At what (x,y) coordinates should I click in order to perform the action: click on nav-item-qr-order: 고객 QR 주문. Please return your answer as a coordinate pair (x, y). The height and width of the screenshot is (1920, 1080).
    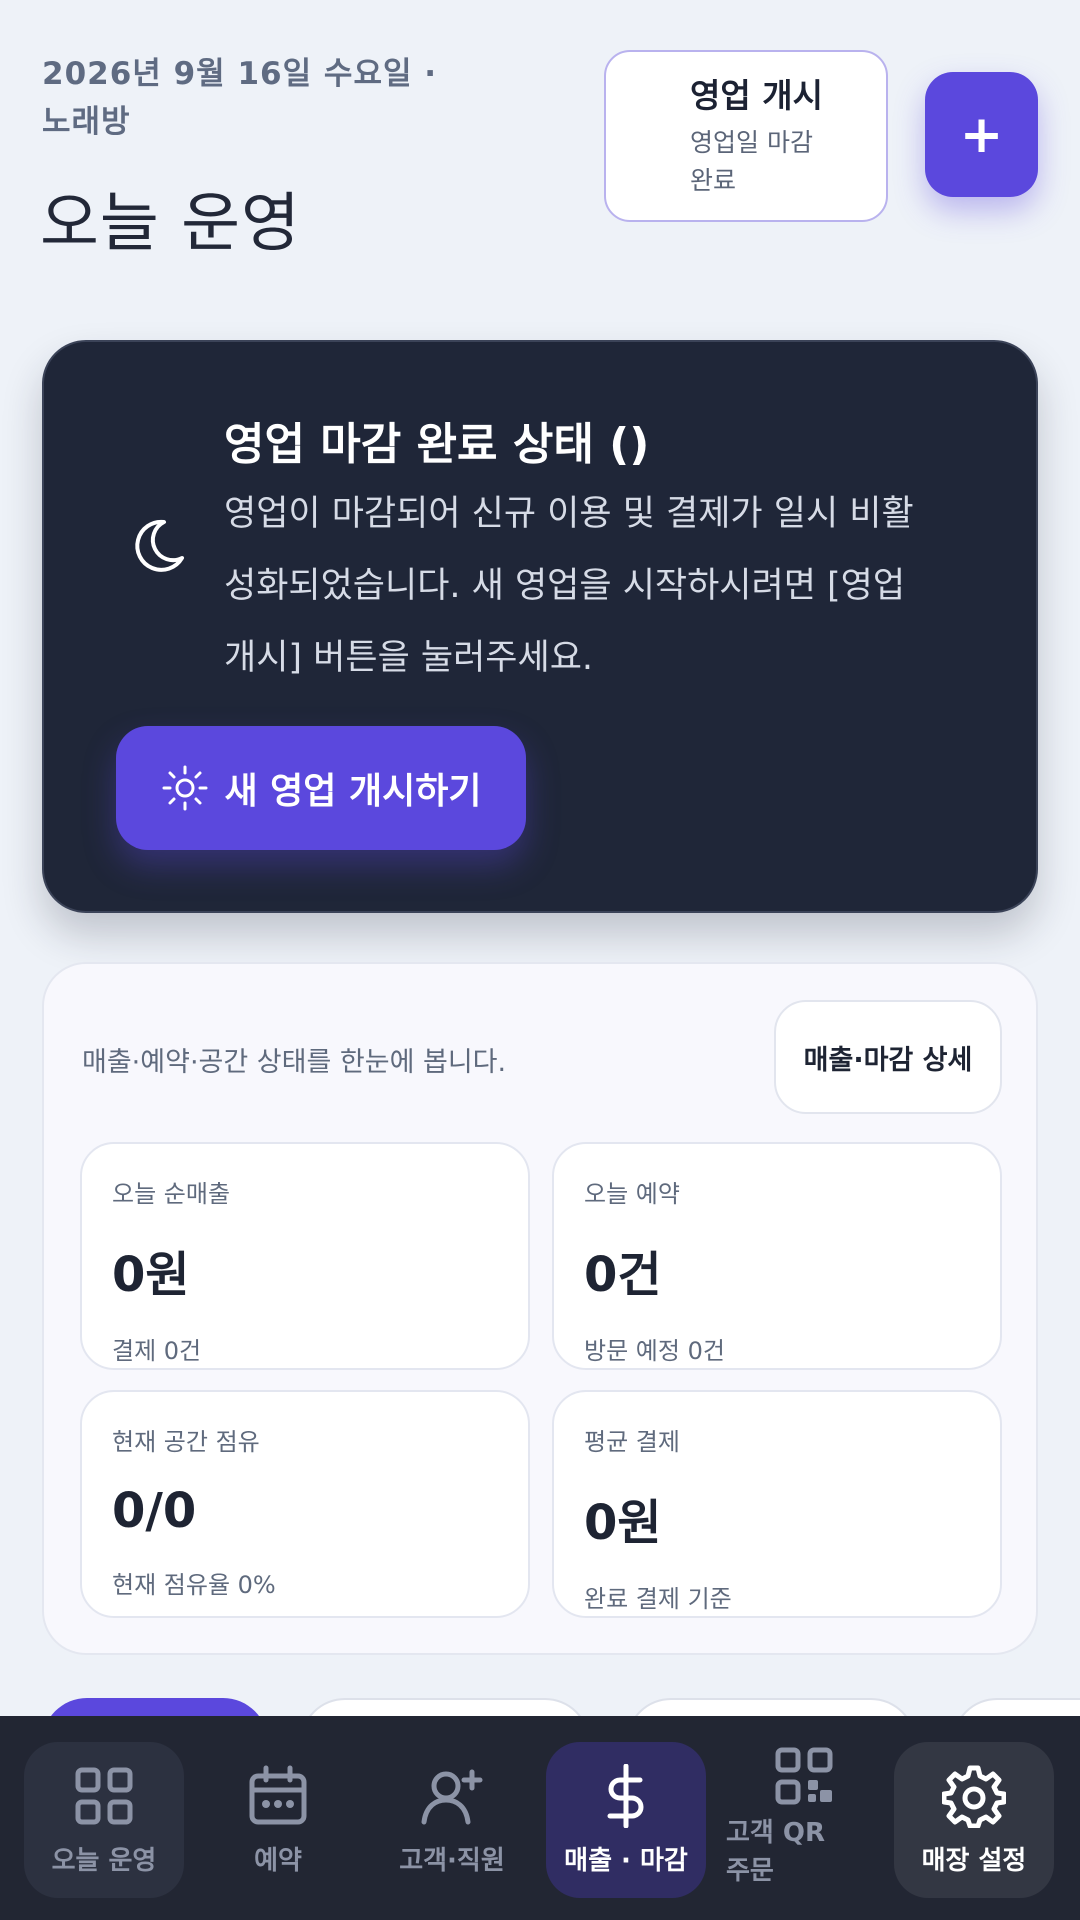
    Looking at the image, I should click on (800, 1820).